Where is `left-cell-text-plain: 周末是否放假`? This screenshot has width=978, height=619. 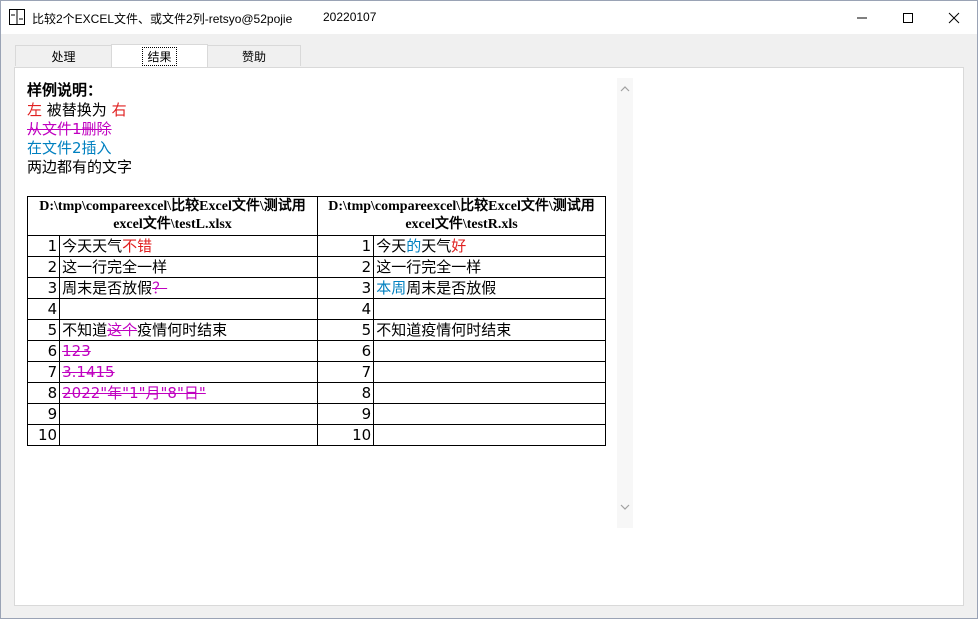
left-cell-text-plain: 周末是否放假 is located at coordinates (107, 288).